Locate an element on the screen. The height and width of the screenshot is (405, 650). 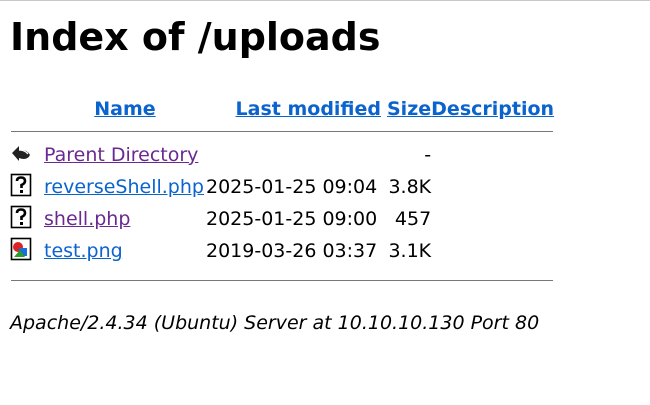
sort-by-description-link: Description is located at coordinates (492, 109).